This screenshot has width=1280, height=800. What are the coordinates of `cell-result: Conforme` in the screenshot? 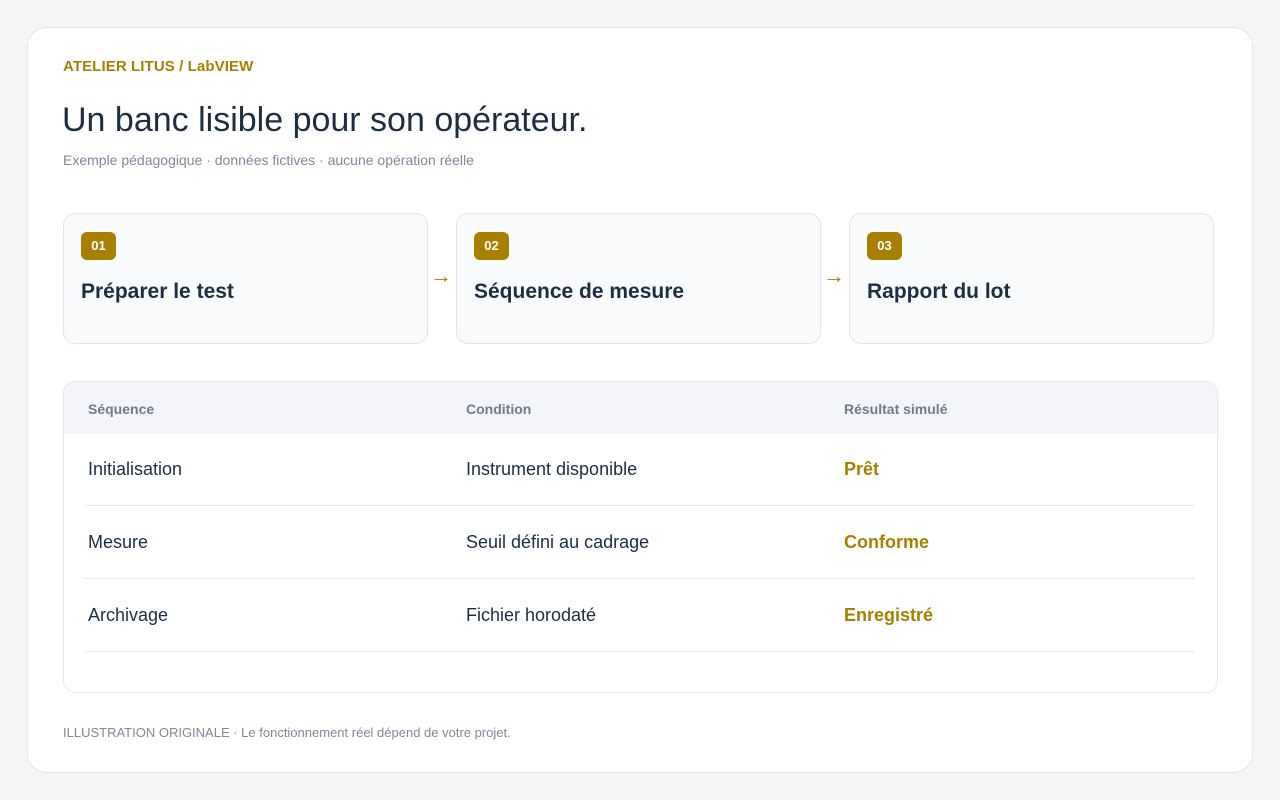 It's located at (886, 542).